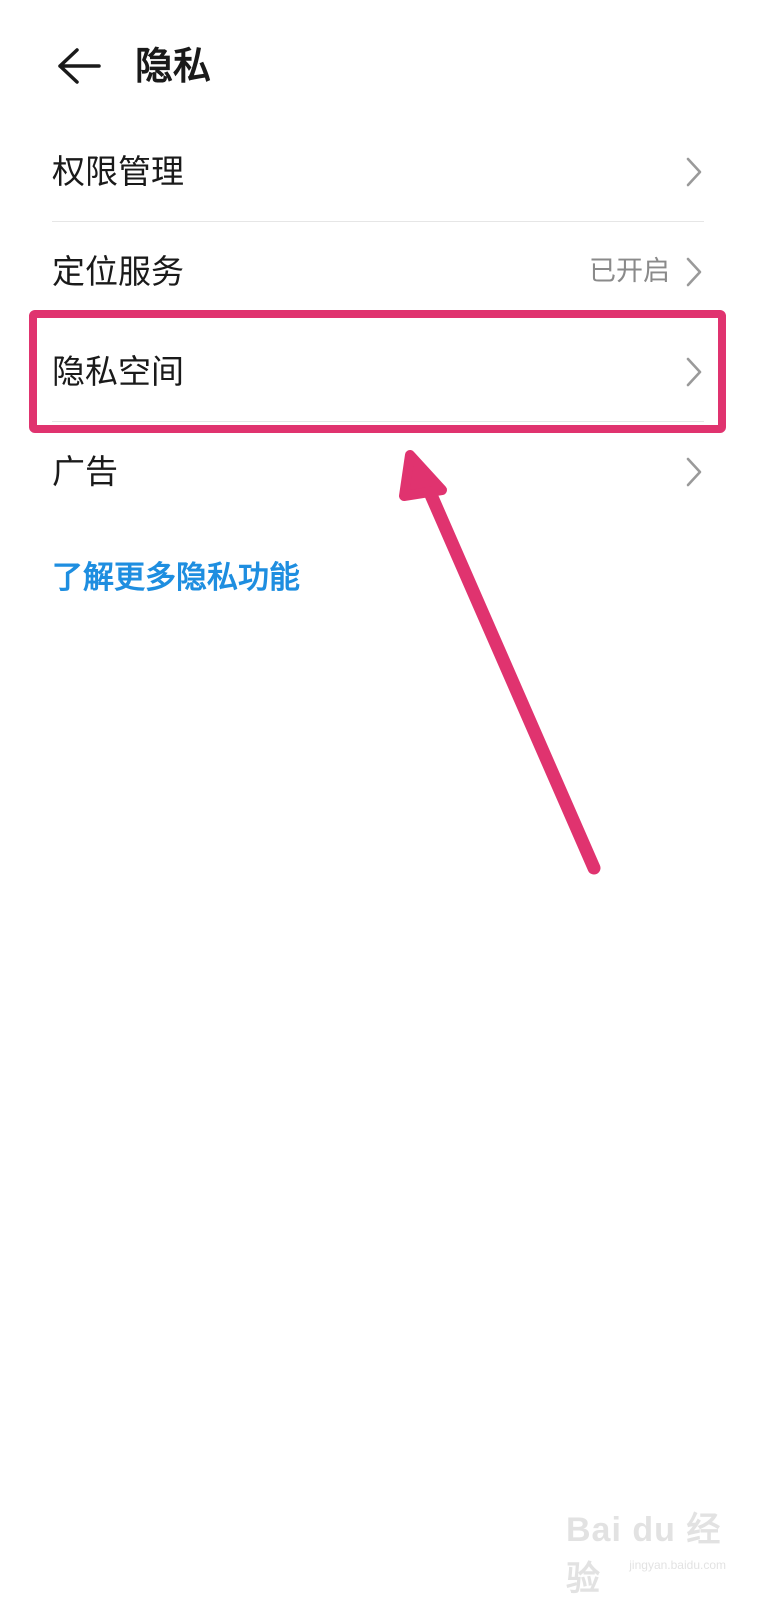  I want to click on baidu-jingyan-watermark: Bai du 经验 jingyan.baidu.com, so click(646, 1550).